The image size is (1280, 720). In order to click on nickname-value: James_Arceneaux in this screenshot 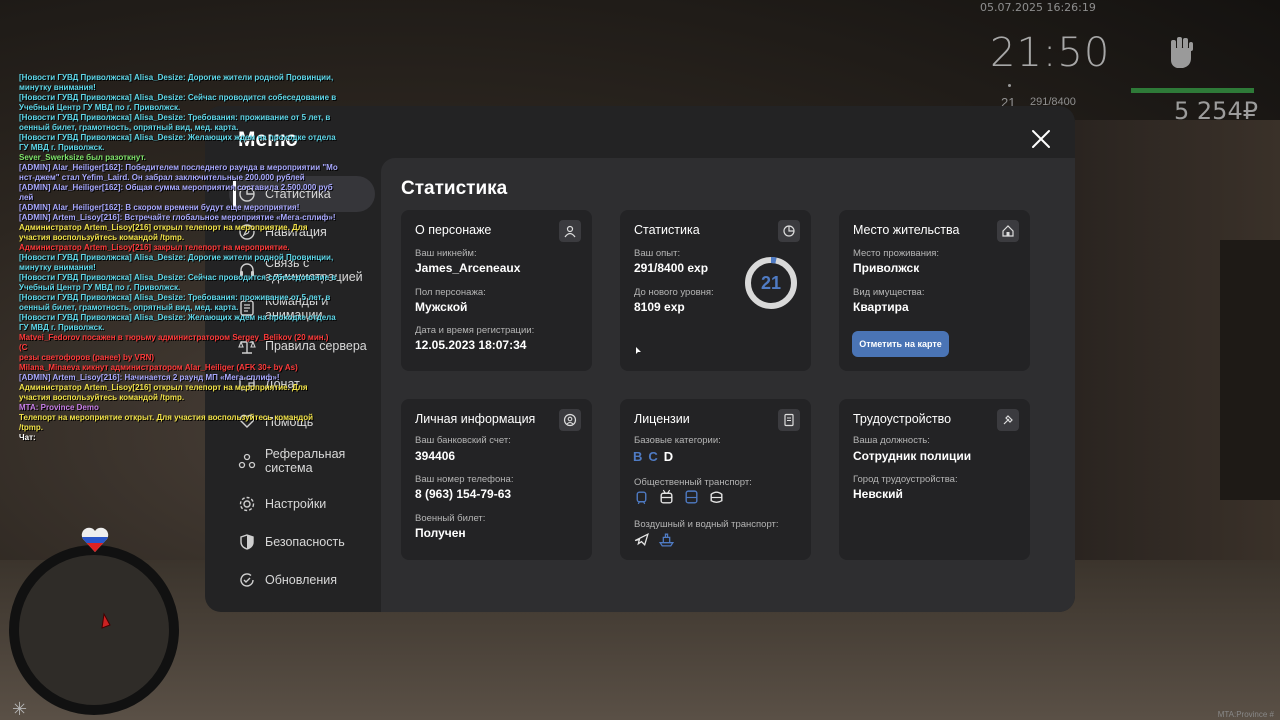, I will do `click(468, 268)`.